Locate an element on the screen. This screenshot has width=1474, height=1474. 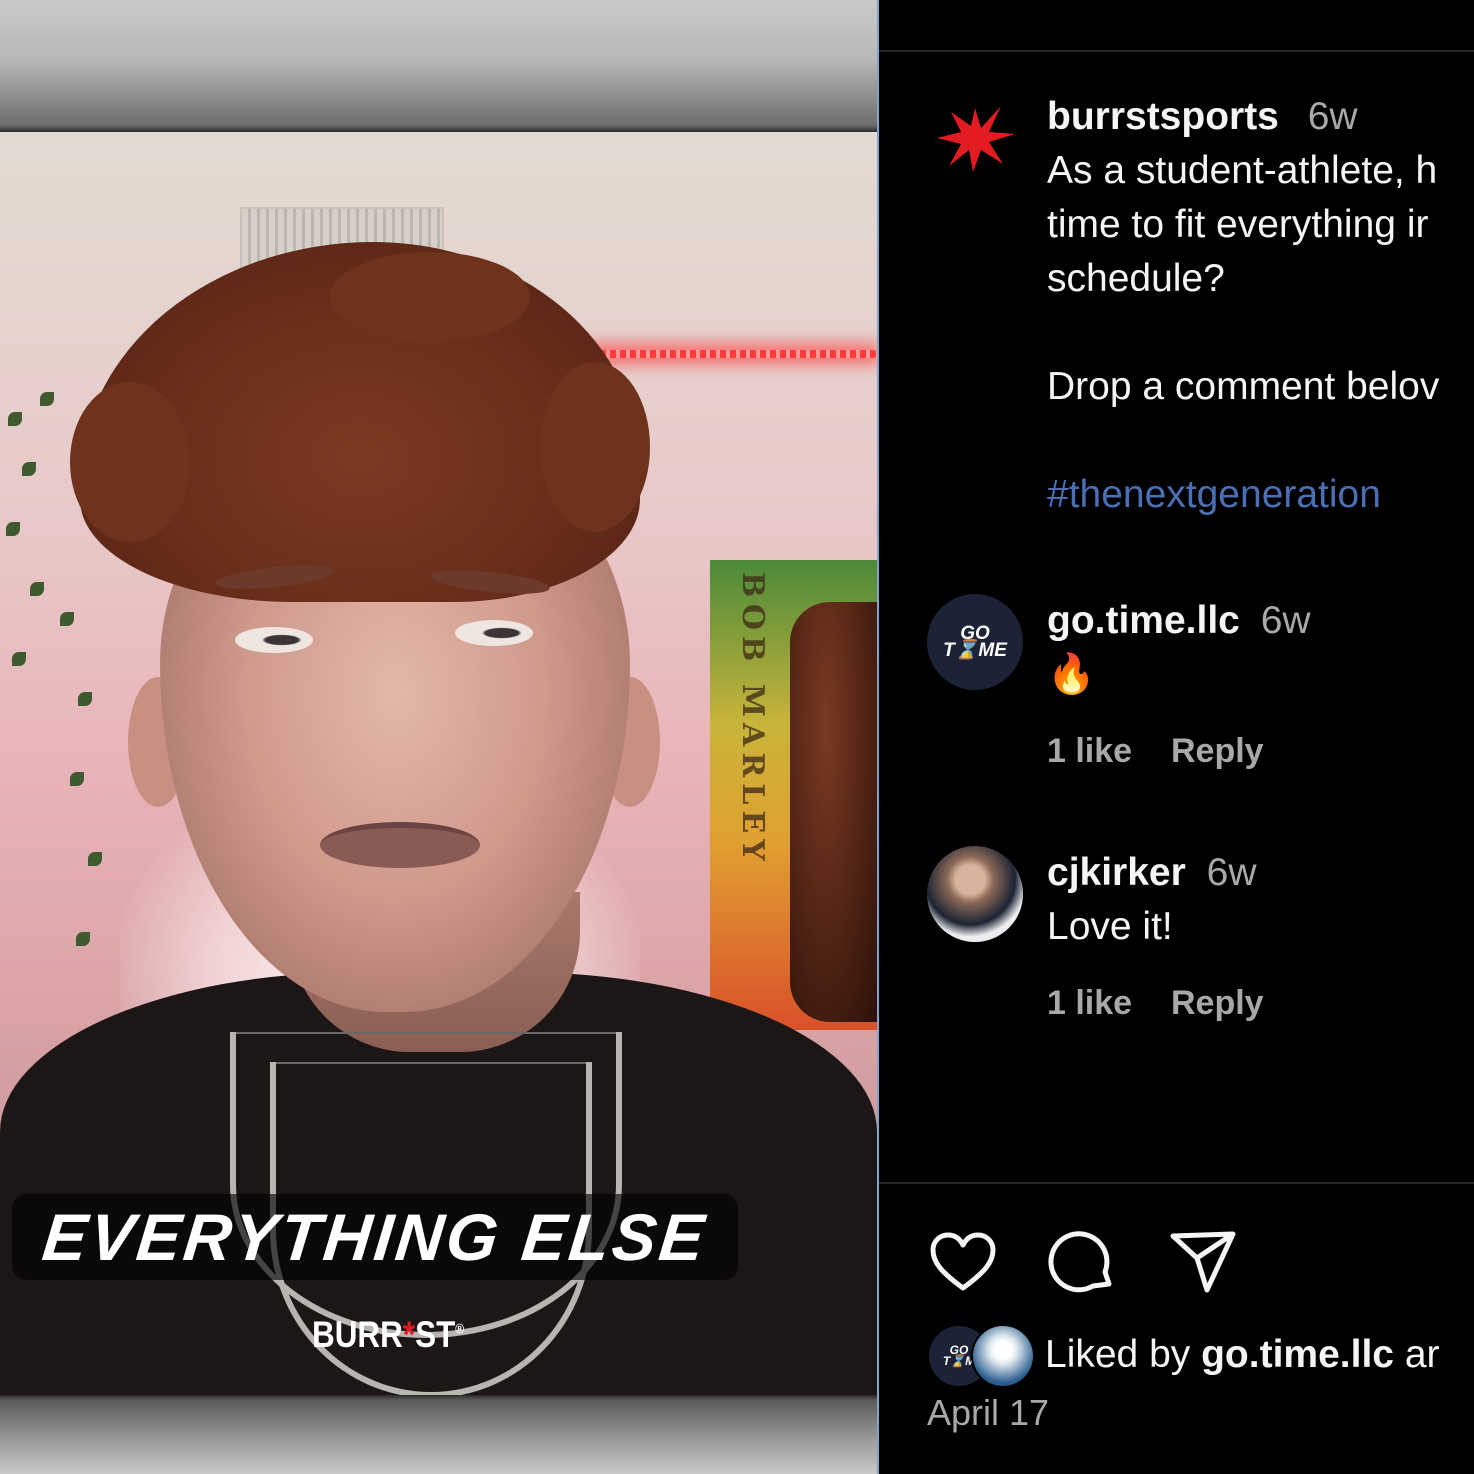
comment-header: cjkirker 6w is located at coordinates (1152, 873).